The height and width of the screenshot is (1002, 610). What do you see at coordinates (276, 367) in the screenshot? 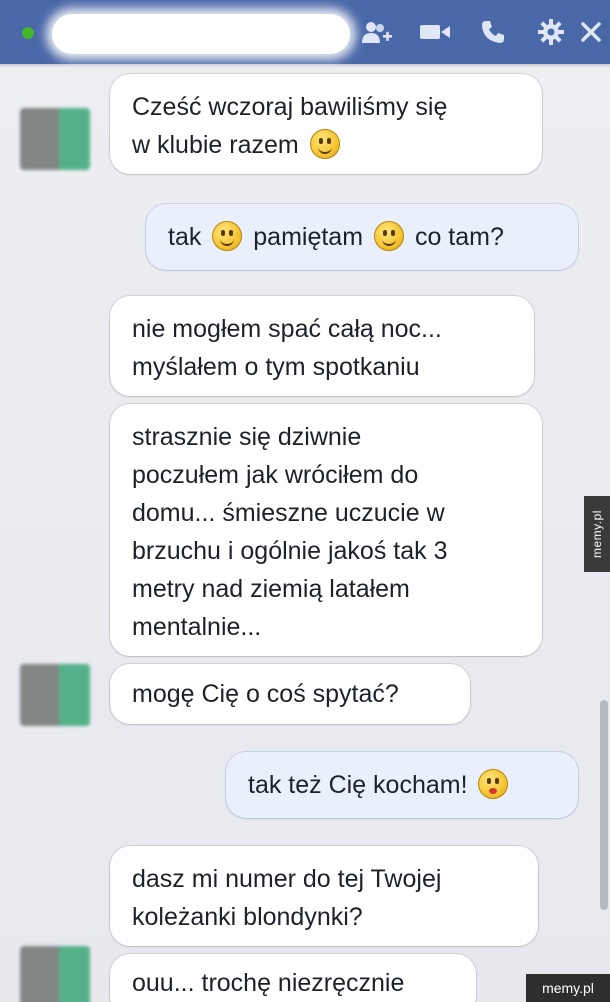
I see `message-line: myślałem o tym spotkaniu` at bounding box center [276, 367].